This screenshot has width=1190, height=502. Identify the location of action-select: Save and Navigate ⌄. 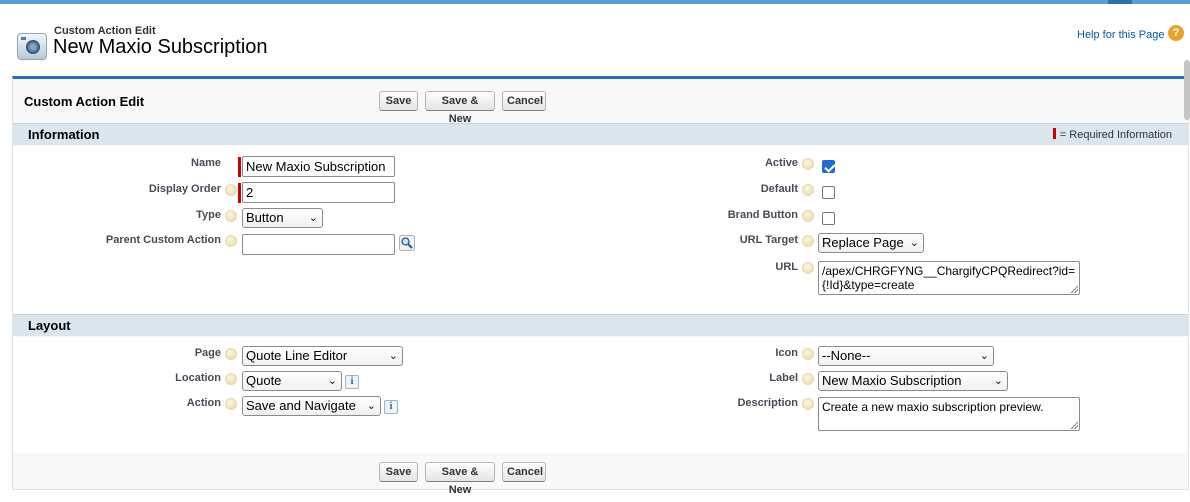
(311, 406).